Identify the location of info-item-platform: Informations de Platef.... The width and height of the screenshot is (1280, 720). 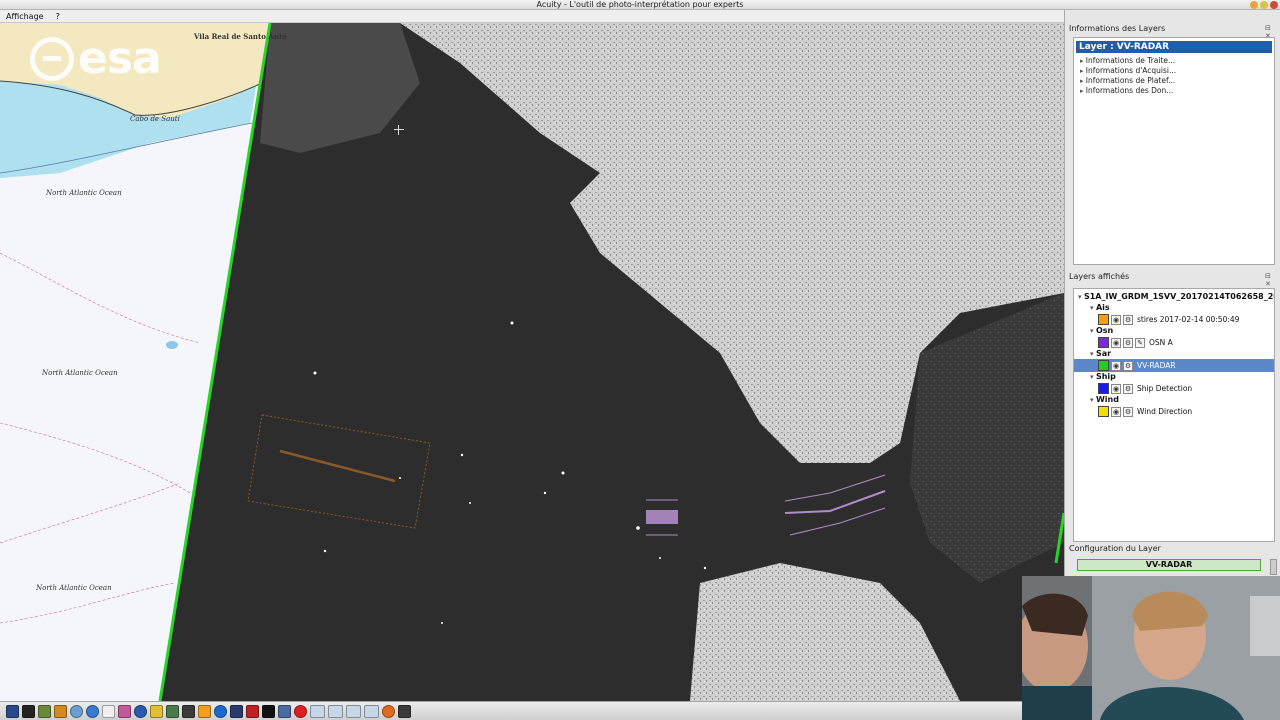
(1174, 81).